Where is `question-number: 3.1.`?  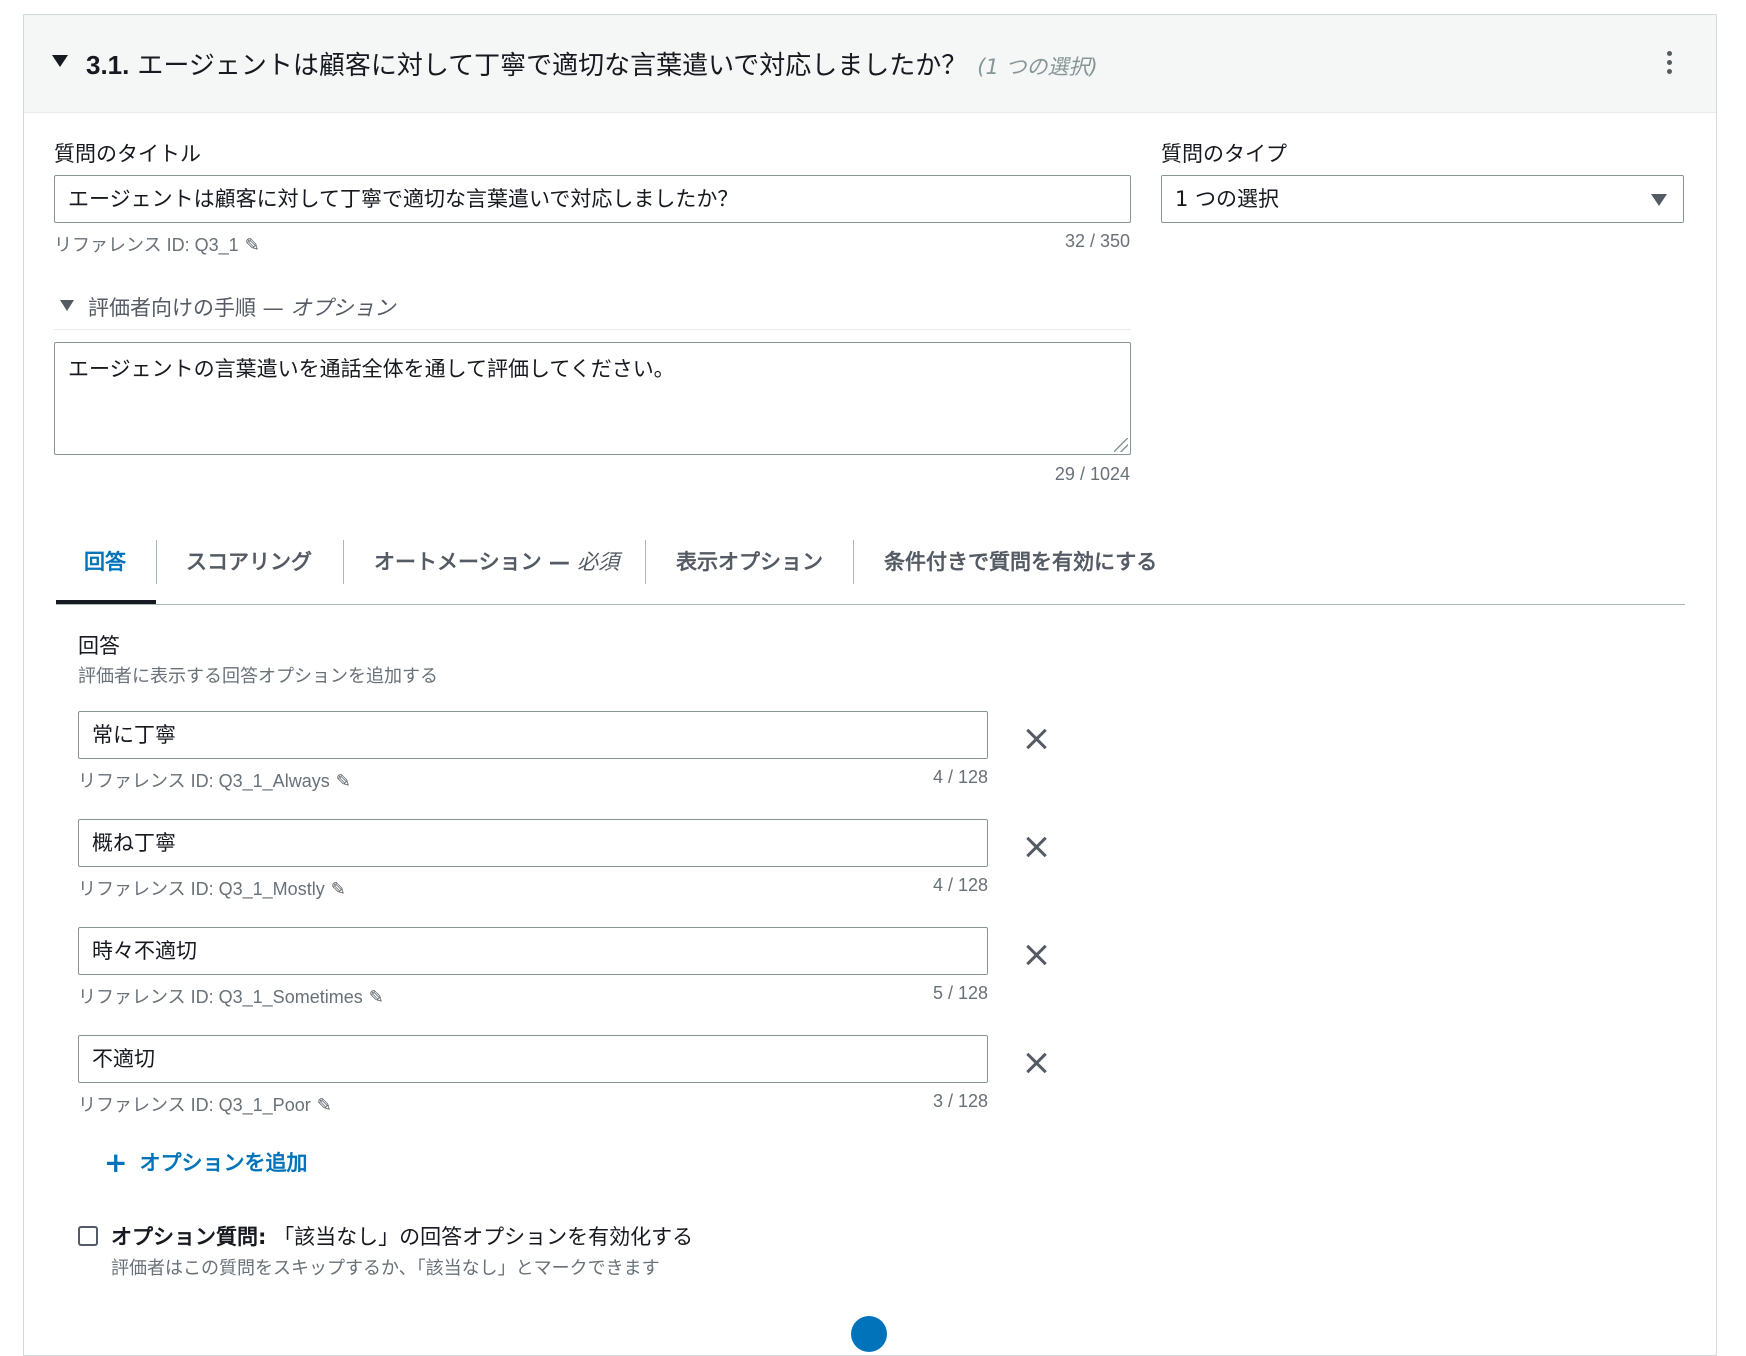 question-number: 3.1. is located at coordinates (108, 65).